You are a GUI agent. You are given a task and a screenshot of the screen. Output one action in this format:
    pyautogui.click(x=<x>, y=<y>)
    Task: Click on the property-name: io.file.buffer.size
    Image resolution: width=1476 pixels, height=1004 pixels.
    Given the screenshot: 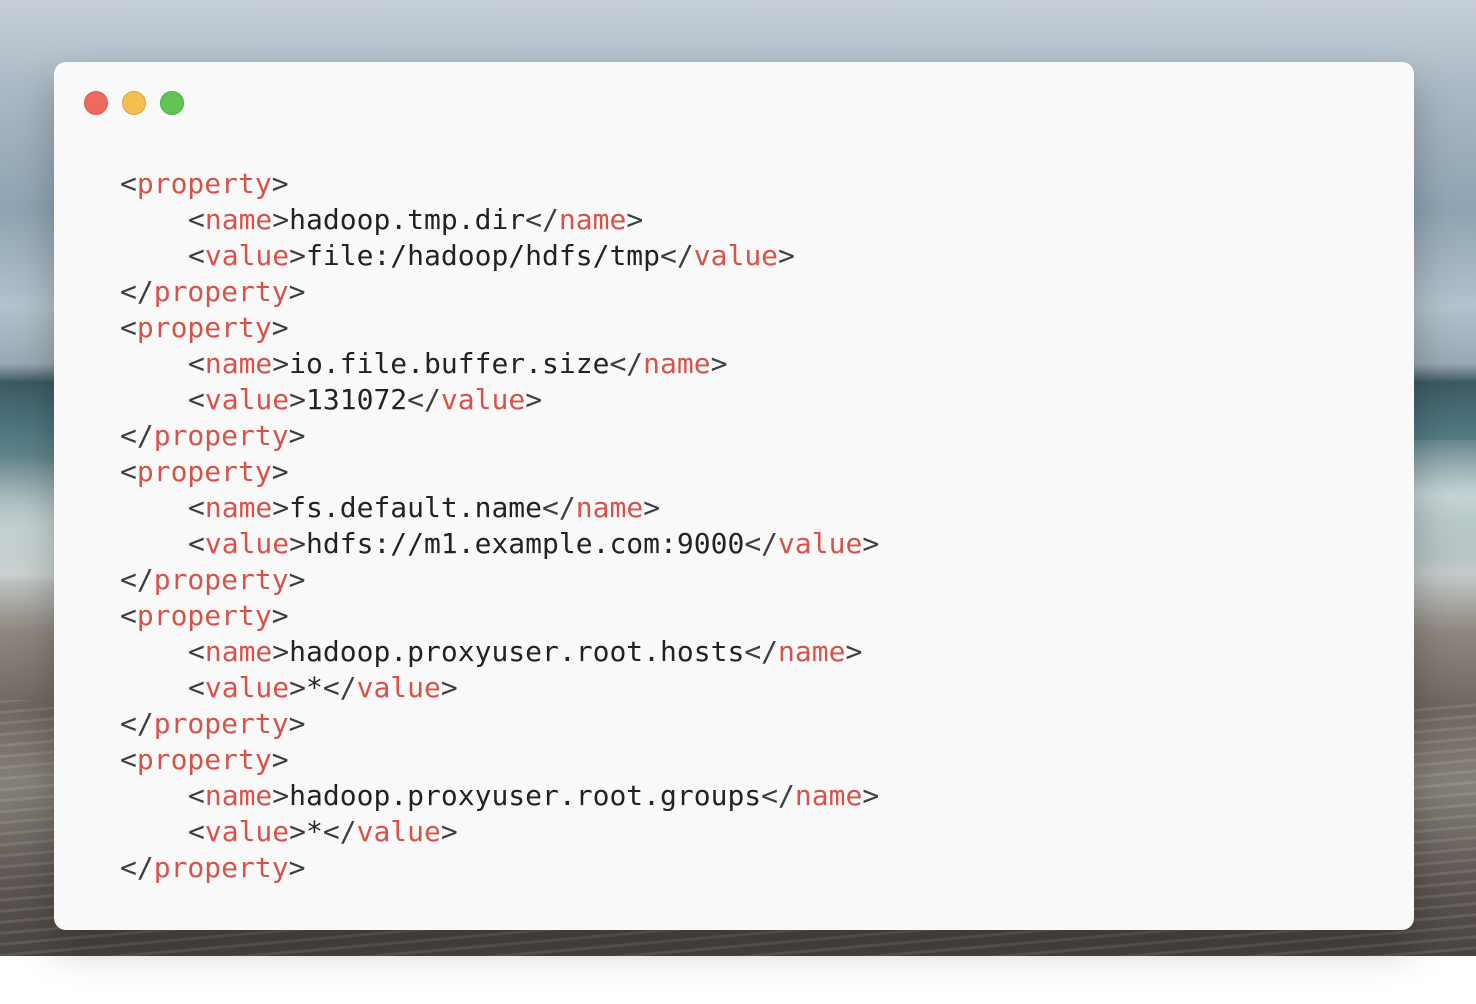 What is the action you would take?
    pyautogui.click(x=449, y=363)
    